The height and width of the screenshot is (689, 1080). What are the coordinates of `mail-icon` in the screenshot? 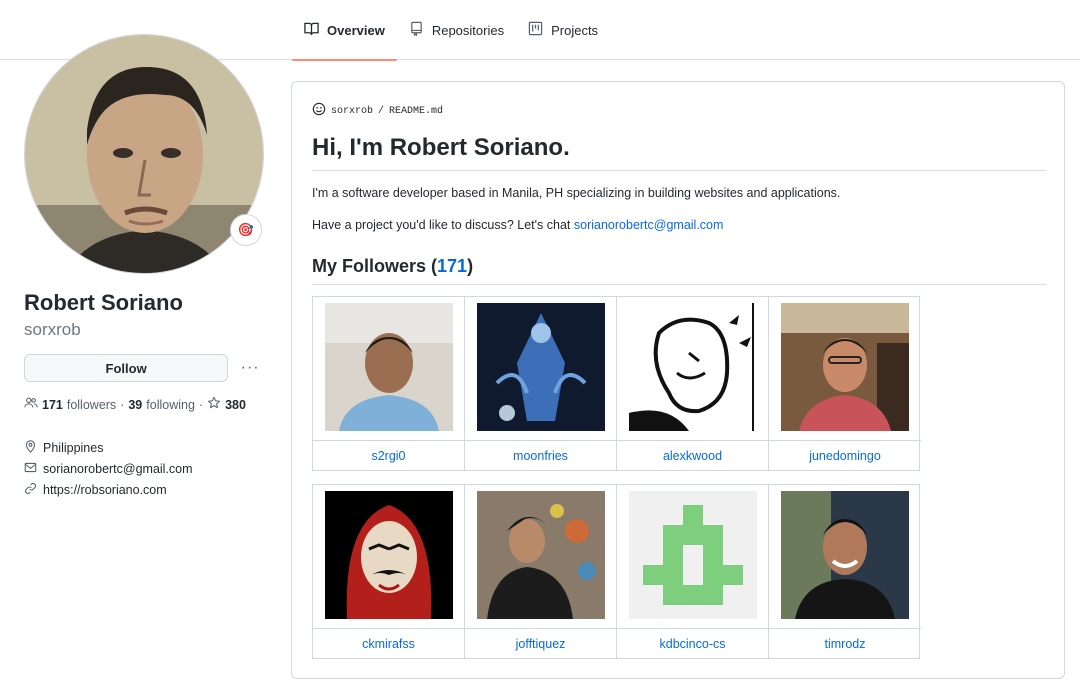 It's located at (30, 469).